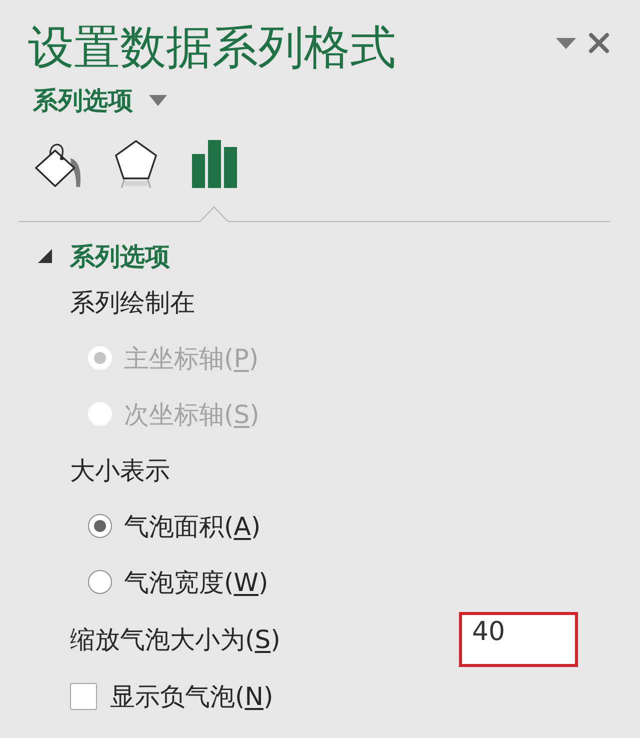 This screenshot has height=738, width=640. Describe the element at coordinates (191, 358) in the screenshot. I see `option-label: 主坐标轴(P)` at that location.